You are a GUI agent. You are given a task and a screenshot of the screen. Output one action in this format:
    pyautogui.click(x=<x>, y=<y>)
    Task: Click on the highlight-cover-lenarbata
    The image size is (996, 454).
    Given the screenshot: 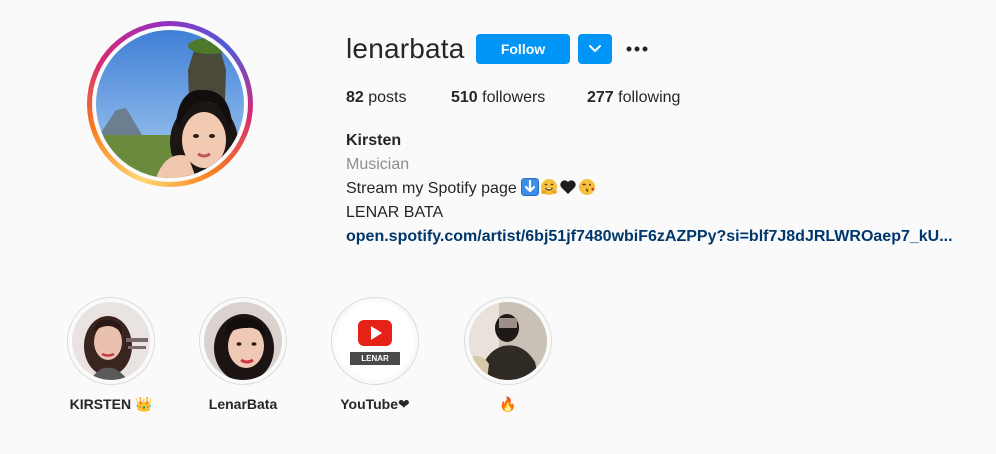 What is the action you would take?
    pyautogui.click(x=243, y=341)
    